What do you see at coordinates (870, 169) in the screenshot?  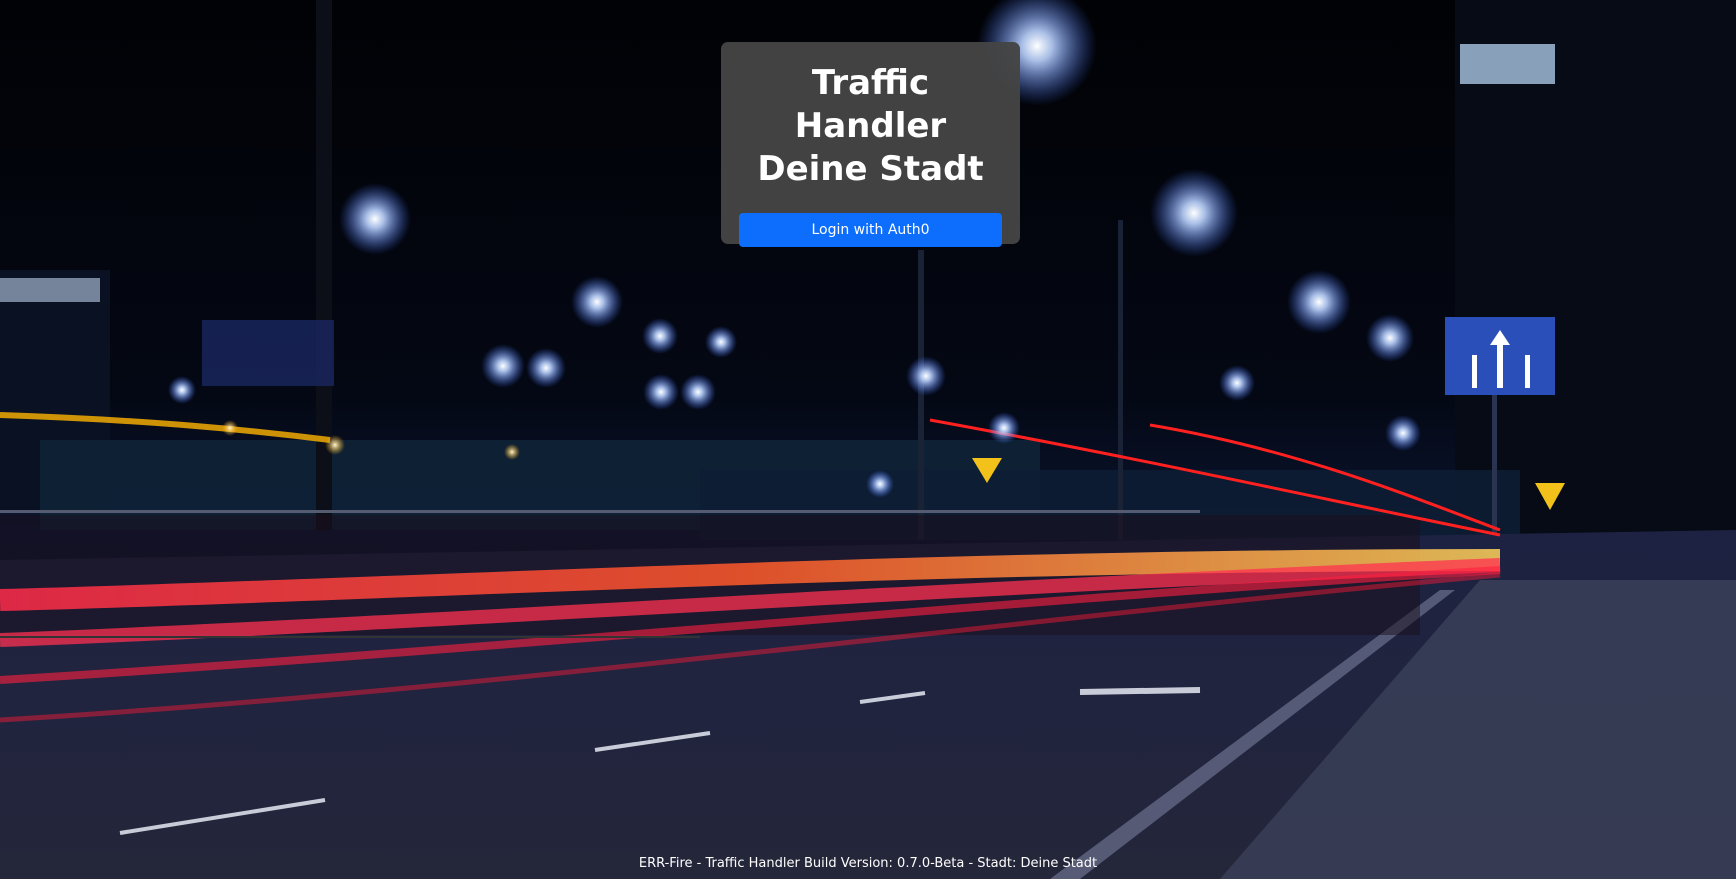 I see `title-line-city: Deine Stadt` at bounding box center [870, 169].